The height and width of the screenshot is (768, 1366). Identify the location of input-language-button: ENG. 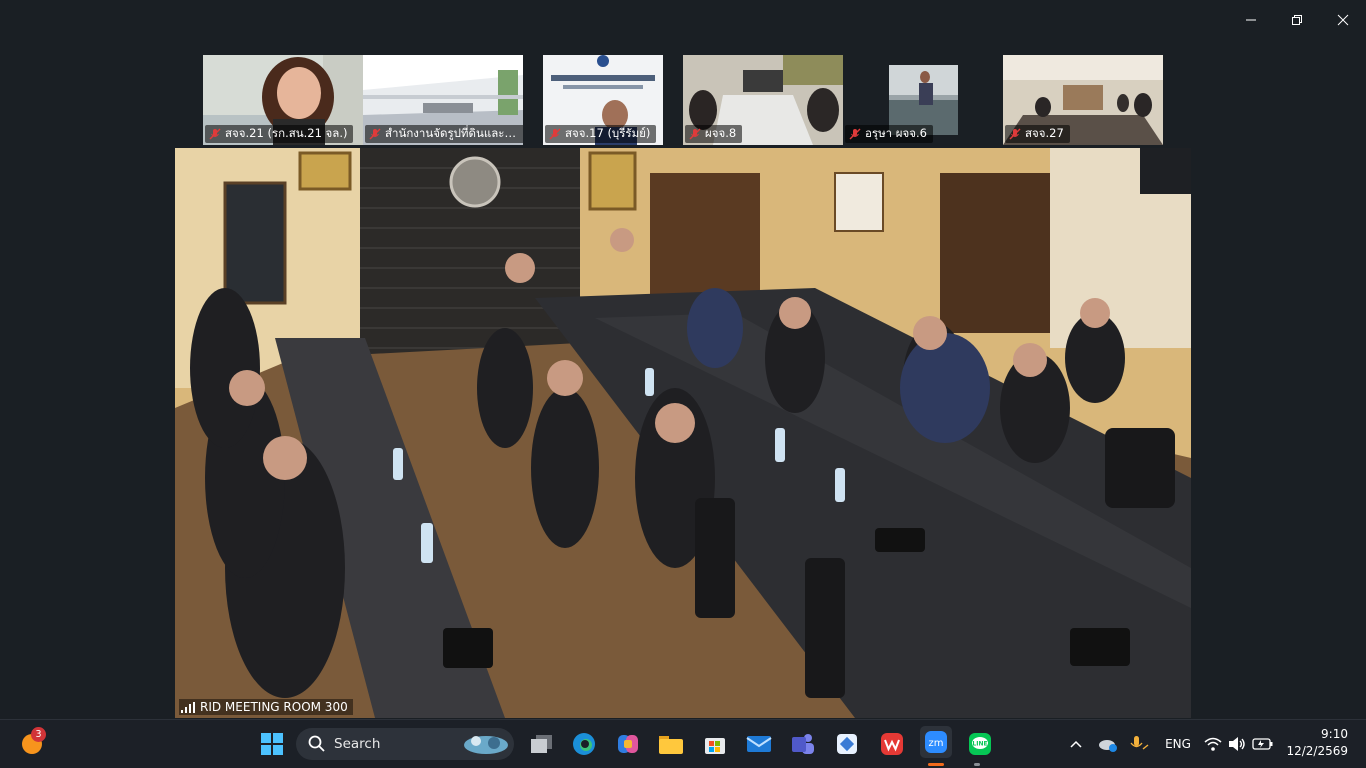
(1178, 744).